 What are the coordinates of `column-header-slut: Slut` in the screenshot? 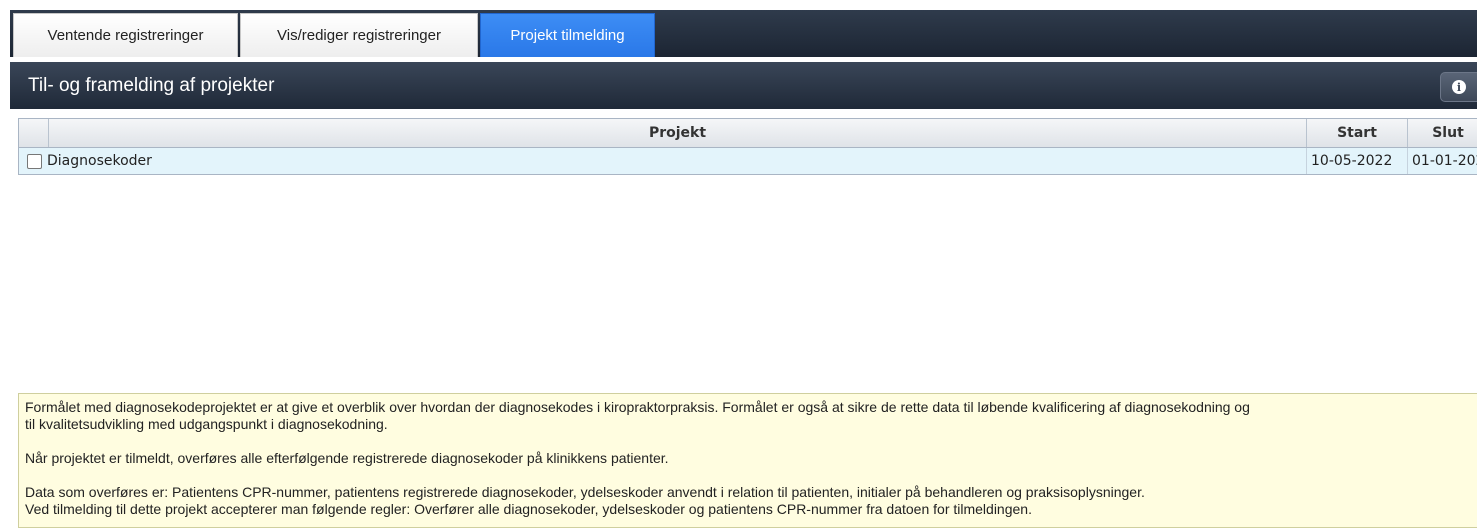 It's located at (1442, 133).